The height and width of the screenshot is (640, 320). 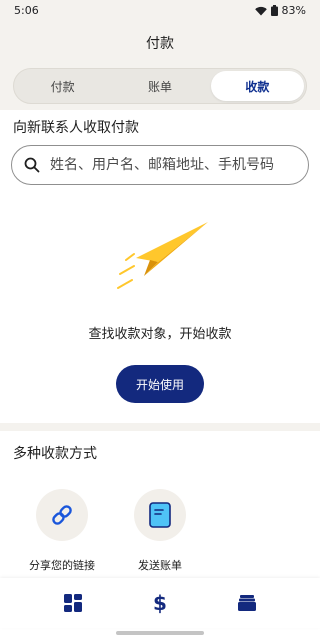 I want to click on tab-bar: 付款 账单 收款, so click(x=160, y=86).